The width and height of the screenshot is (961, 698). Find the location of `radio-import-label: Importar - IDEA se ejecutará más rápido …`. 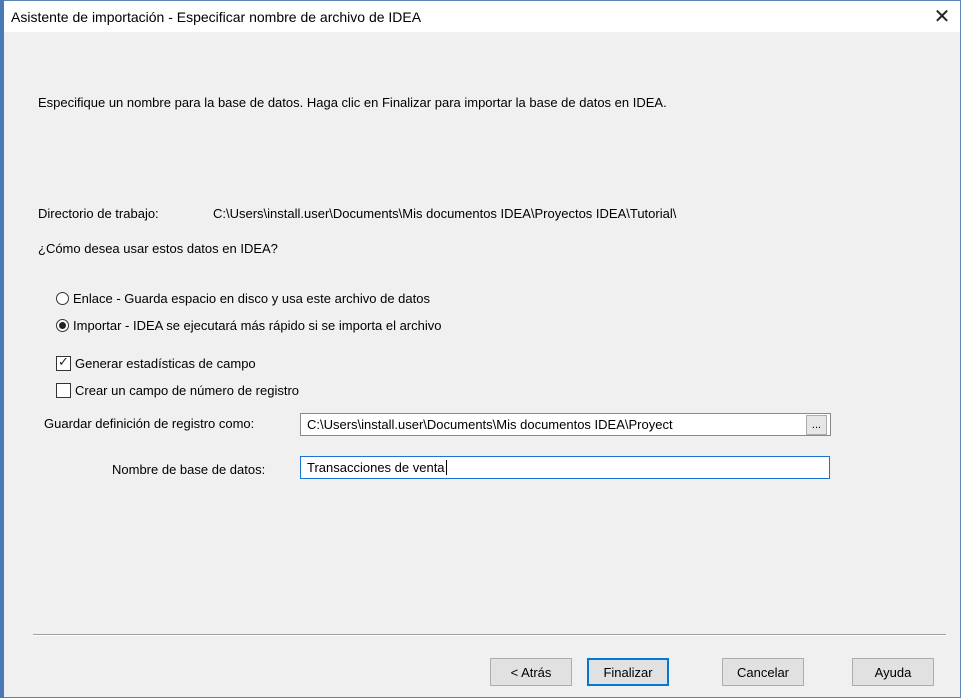

radio-import-label: Importar - IDEA se ejecutará más rápido … is located at coordinates (257, 325).